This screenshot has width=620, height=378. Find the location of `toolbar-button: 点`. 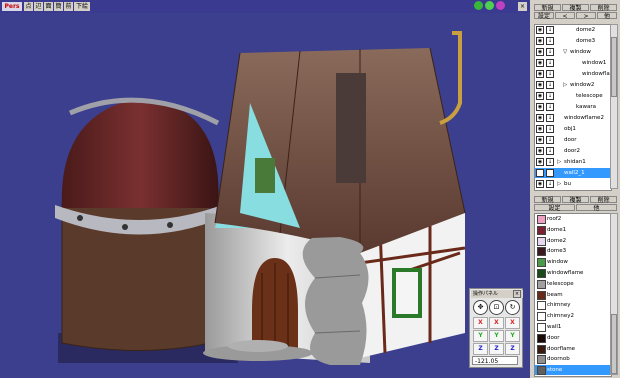

toolbar-button: 点 is located at coordinates (28, 6).